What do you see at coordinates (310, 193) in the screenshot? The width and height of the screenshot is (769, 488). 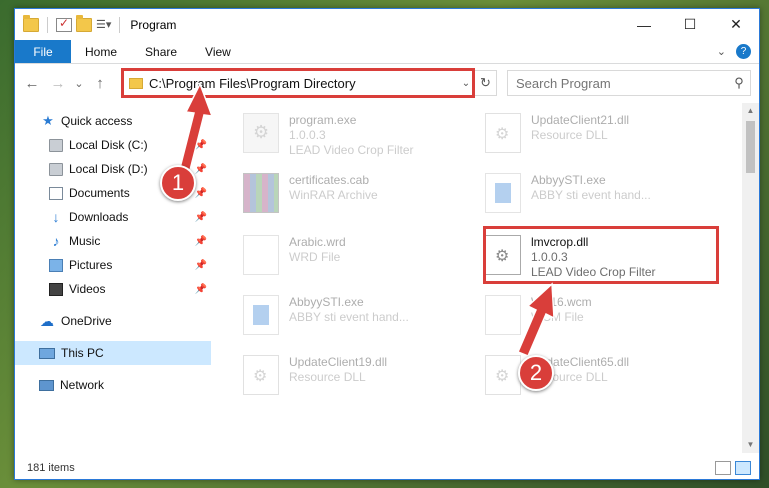 I see `file-item: certificates.cab WinRAR Archive` at bounding box center [310, 193].